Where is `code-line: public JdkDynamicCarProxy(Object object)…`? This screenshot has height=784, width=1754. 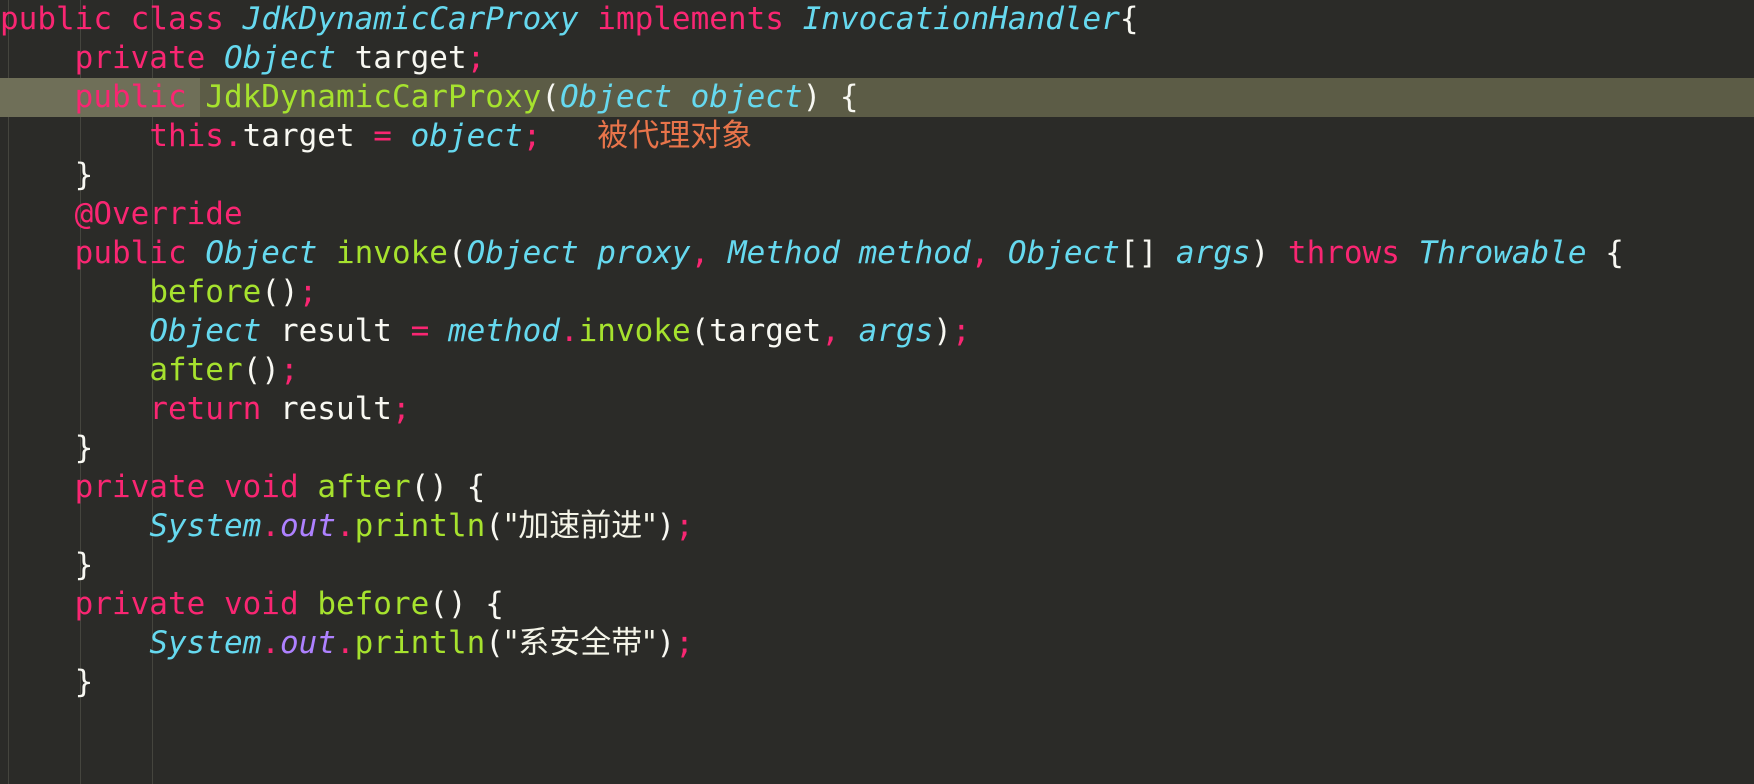
code-line: public JdkDynamicCarProxy(Object object)… is located at coordinates (877, 97).